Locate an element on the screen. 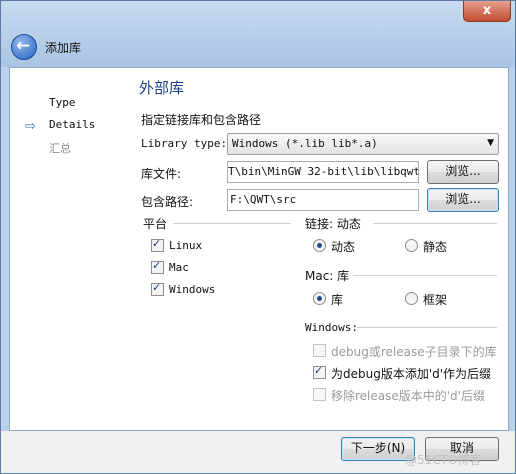  static-label: 静态 is located at coordinates (435, 247).